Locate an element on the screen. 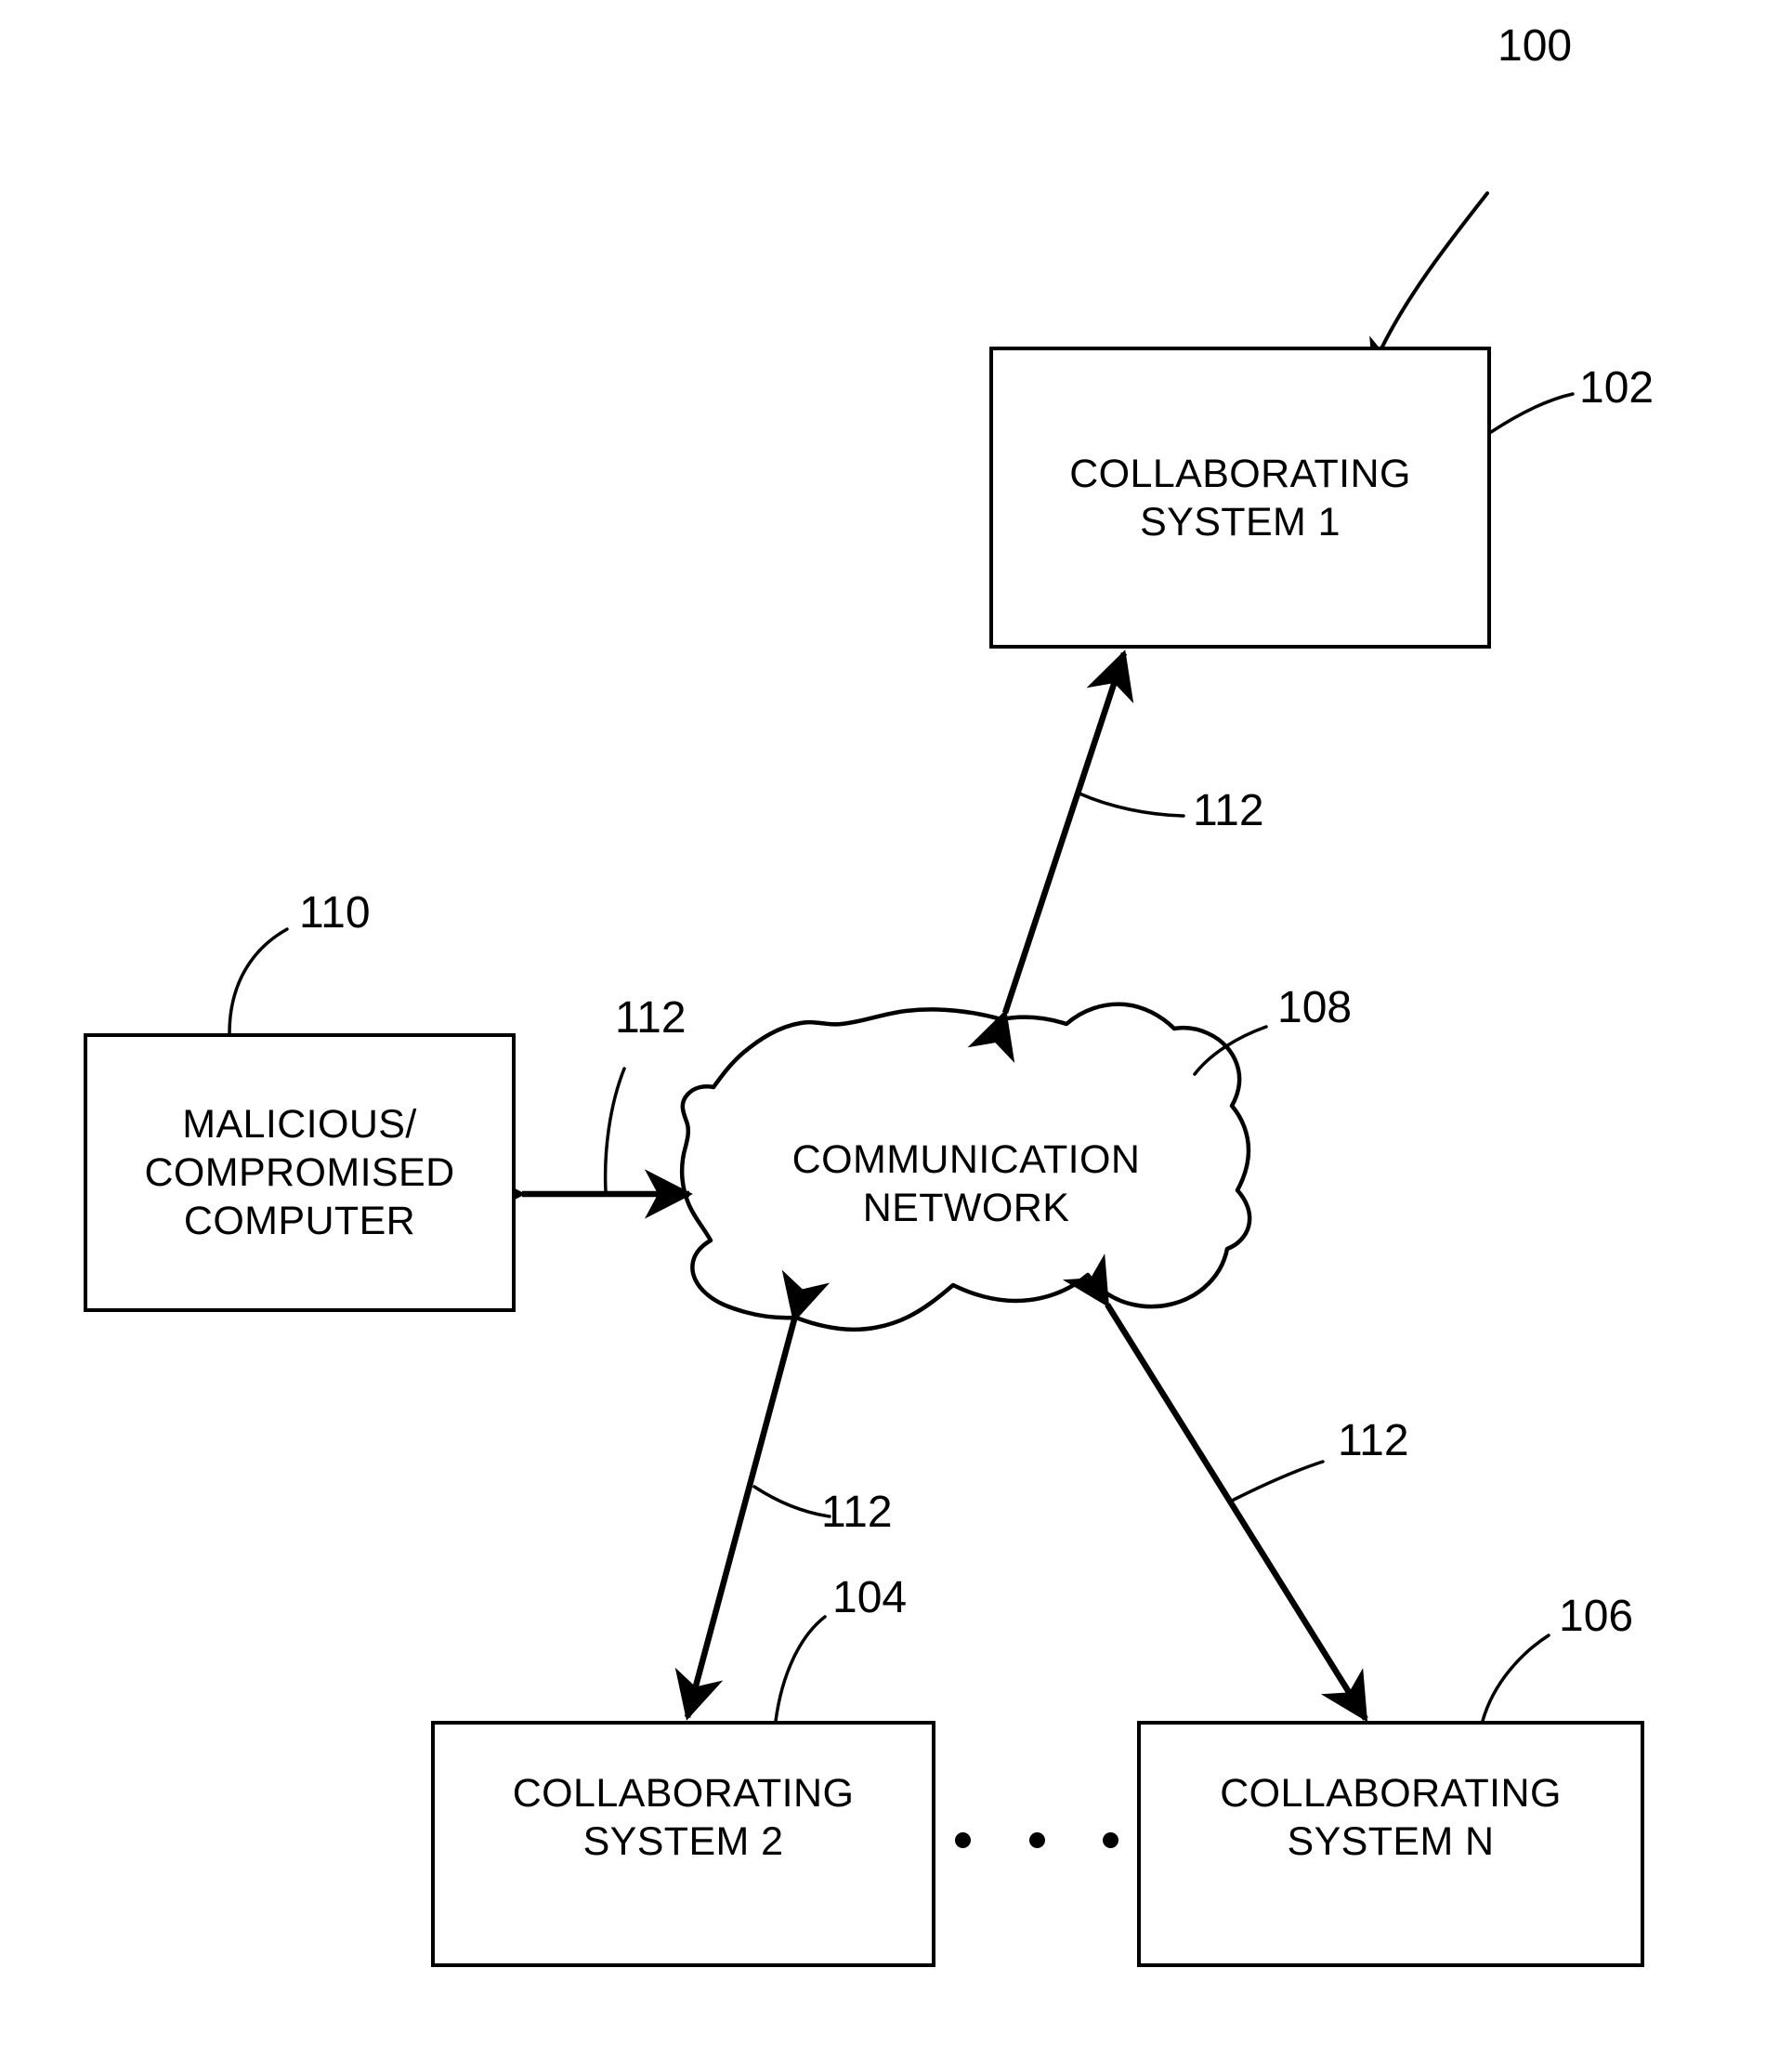 The width and height of the screenshot is (1792, 2060). figure-number: 100 is located at coordinates (1535, 46).